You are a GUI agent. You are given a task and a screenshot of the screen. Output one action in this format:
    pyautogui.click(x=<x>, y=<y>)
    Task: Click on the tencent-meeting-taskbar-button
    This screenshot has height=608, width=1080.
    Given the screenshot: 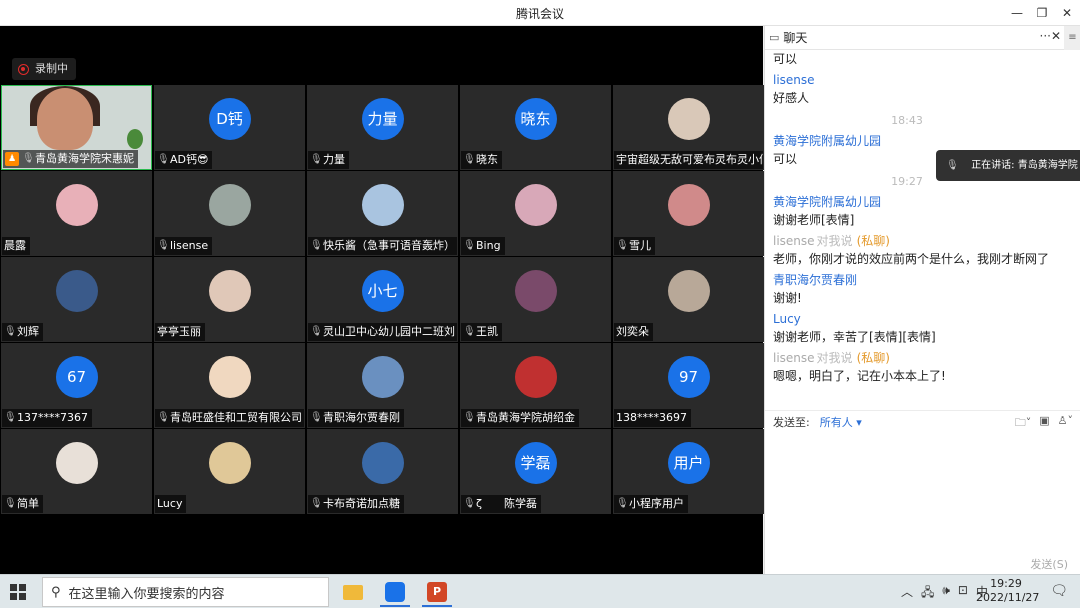 What is the action you would take?
    pyautogui.click(x=395, y=592)
    